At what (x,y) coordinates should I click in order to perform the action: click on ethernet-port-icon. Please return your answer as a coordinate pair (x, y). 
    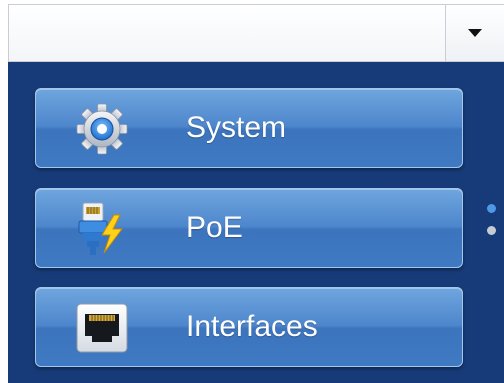
    Looking at the image, I should click on (102, 328).